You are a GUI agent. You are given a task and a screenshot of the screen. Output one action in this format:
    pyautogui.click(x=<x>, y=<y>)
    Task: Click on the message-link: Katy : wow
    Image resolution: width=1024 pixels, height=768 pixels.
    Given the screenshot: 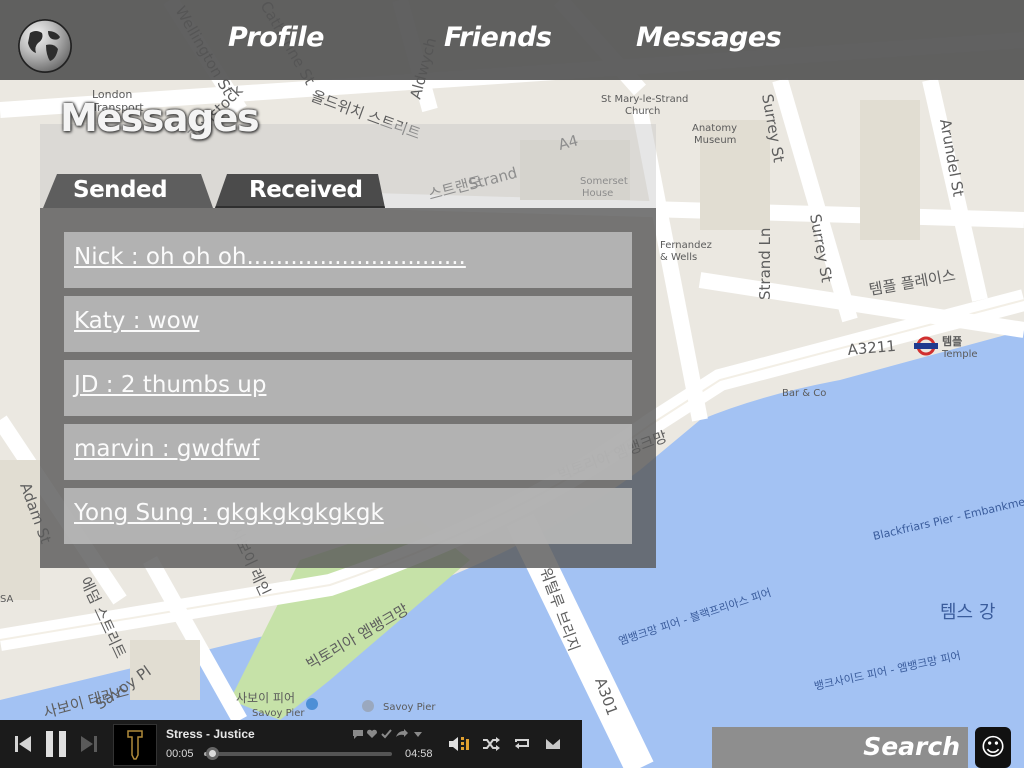 What is the action you would take?
    pyautogui.click(x=136, y=321)
    